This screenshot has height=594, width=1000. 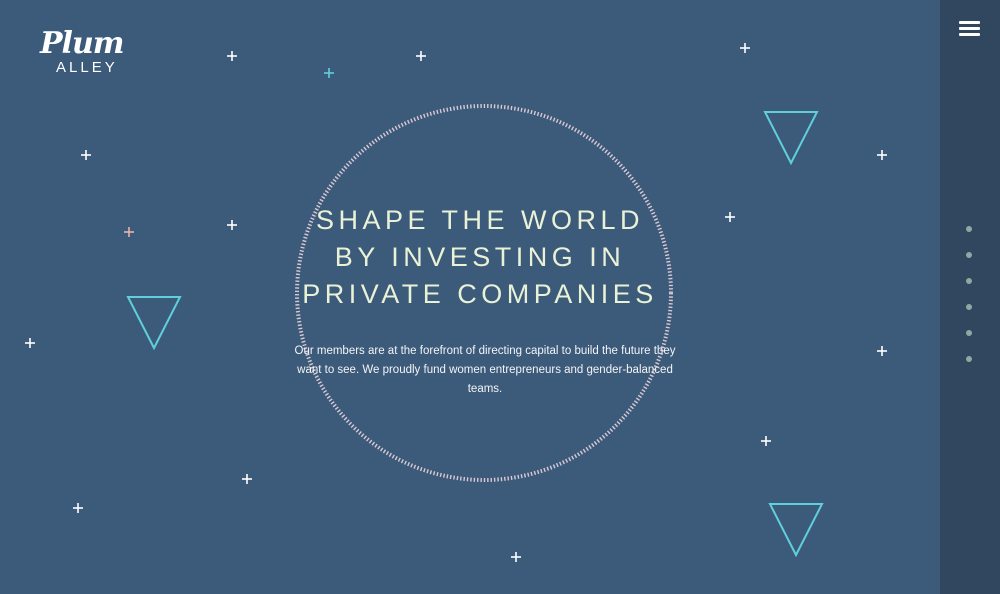 What do you see at coordinates (480, 220) in the screenshot?
I see `headline-line: SHAPE THE WORLD` at bounding box center [480, 220].